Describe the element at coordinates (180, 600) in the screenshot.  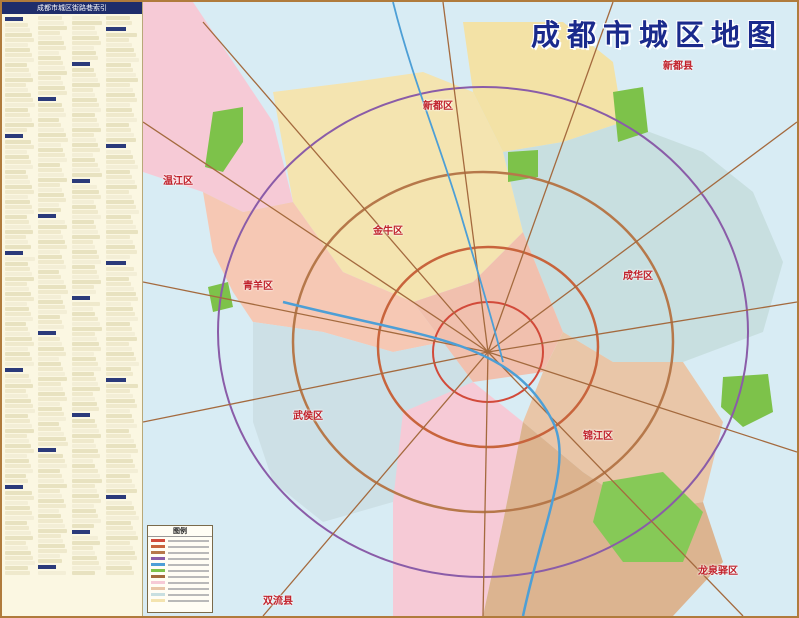
I see `legend-row` at that location.